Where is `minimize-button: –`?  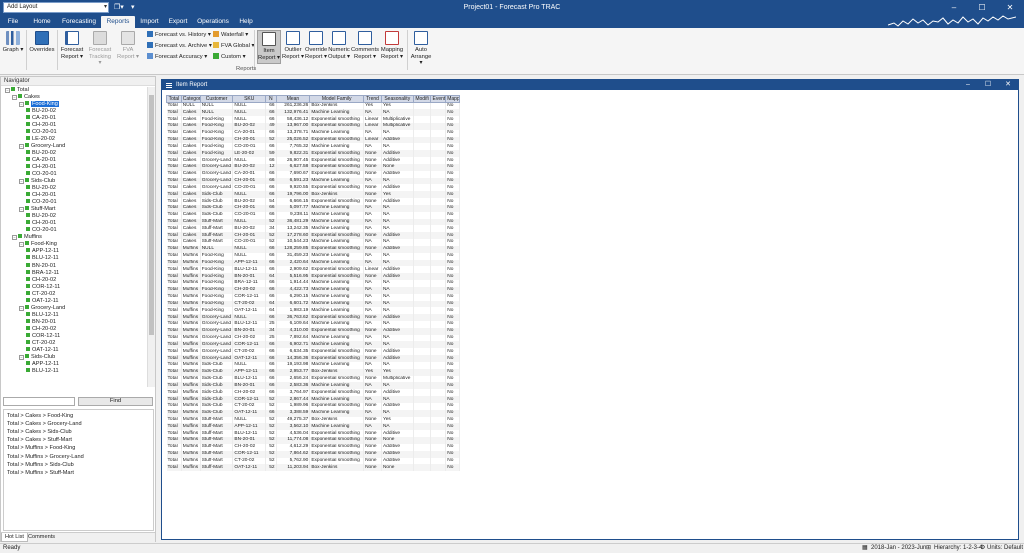 minimize-button: – is located at coordinates (954, 7).